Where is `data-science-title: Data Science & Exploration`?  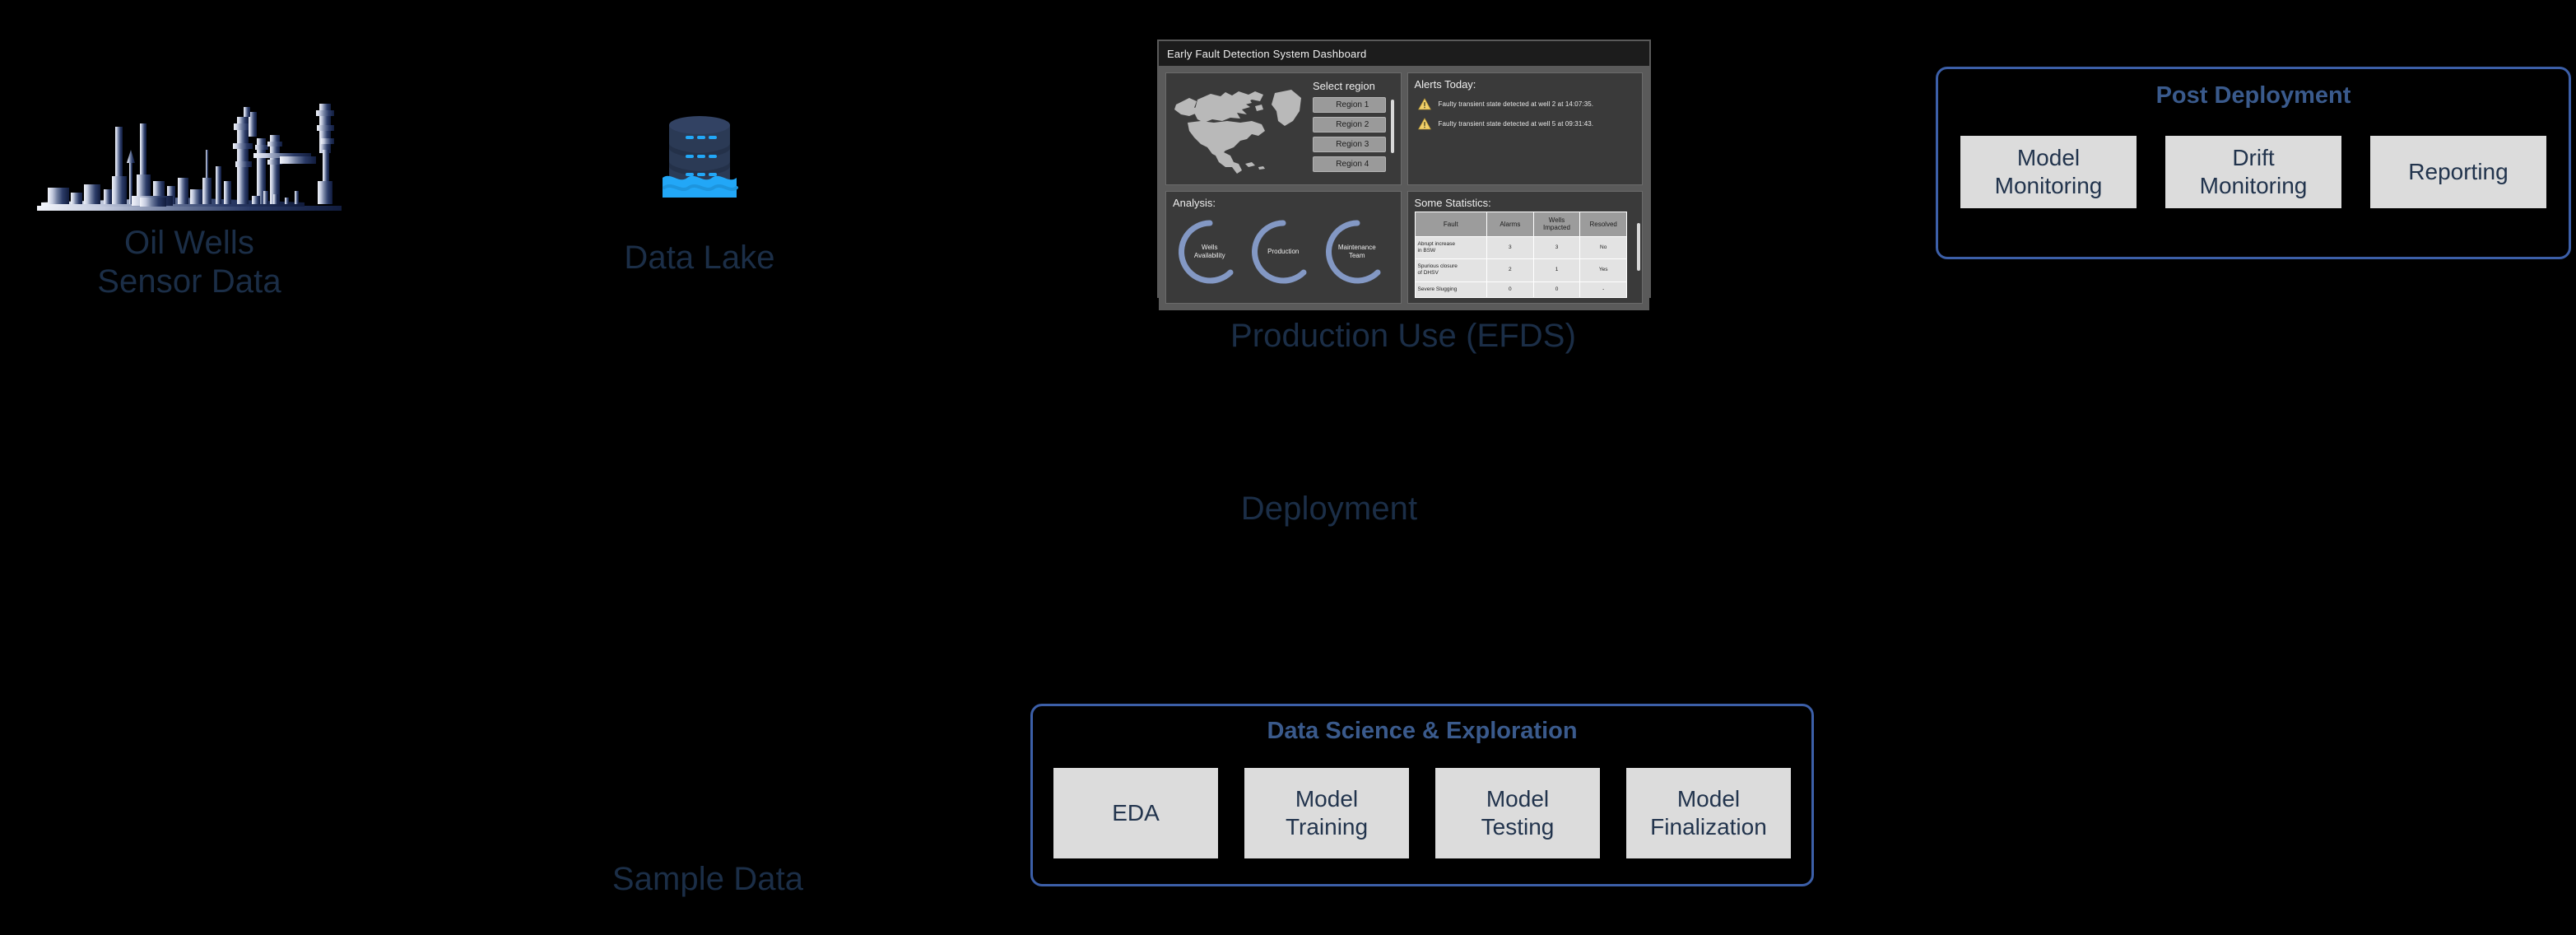 data-science-title: Data Science & Exploration is located at coordinates (1422, 731).